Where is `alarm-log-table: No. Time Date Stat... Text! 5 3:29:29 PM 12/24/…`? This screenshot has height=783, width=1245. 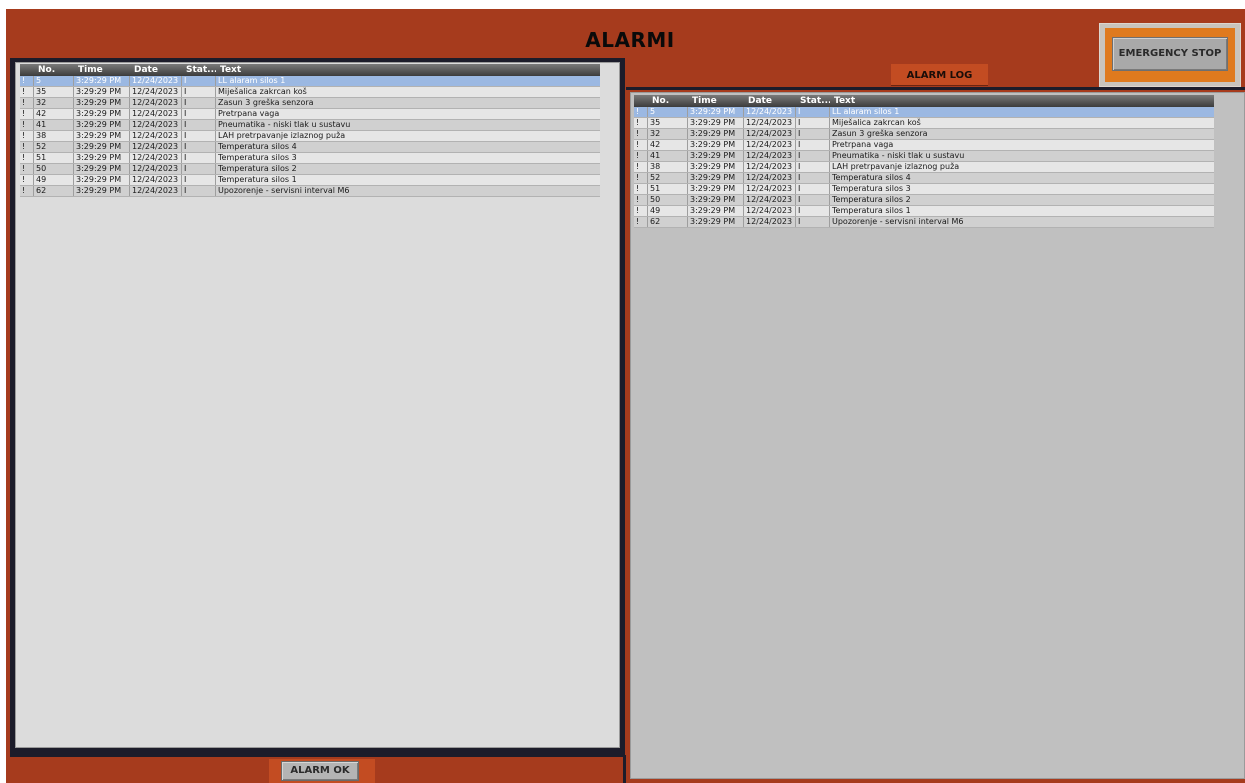
alarm-log-table: No. Time Date Stat... Text! 5 3:29:29 PM 12/24/… is located at coordinates (924, 161).